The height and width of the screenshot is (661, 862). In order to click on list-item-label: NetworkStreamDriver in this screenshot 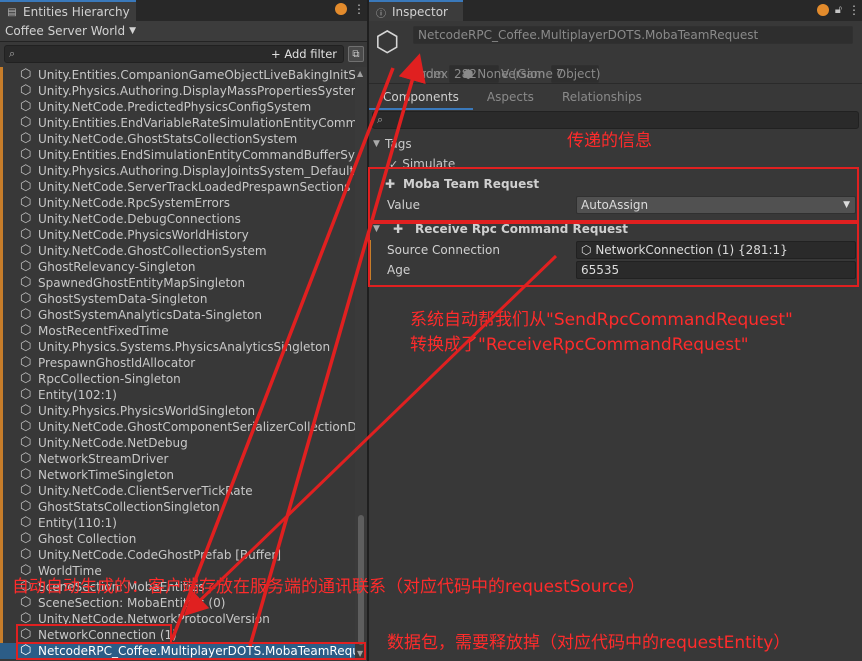, I will do `click(103, 459)`.